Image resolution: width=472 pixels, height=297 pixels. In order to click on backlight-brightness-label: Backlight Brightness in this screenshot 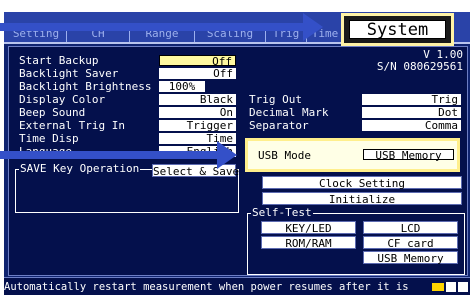, I will do `click(85, 86)`.